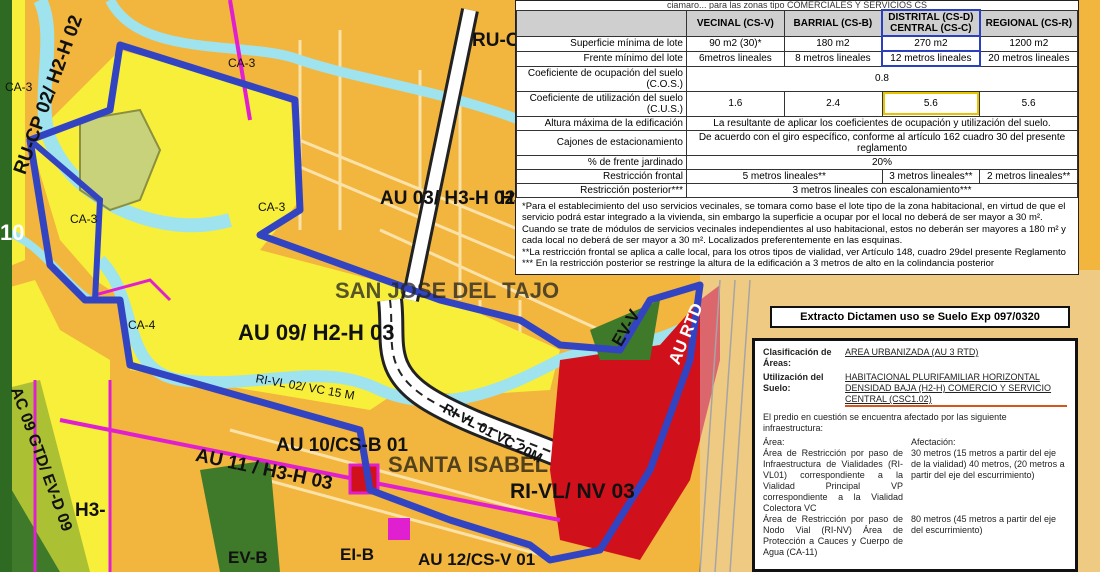 The image size is (1100, 572). Describe the element at coordinates (1028, 23) in the screenshot. I see `header-regional: REGIONAL (CS-R)` at that location.